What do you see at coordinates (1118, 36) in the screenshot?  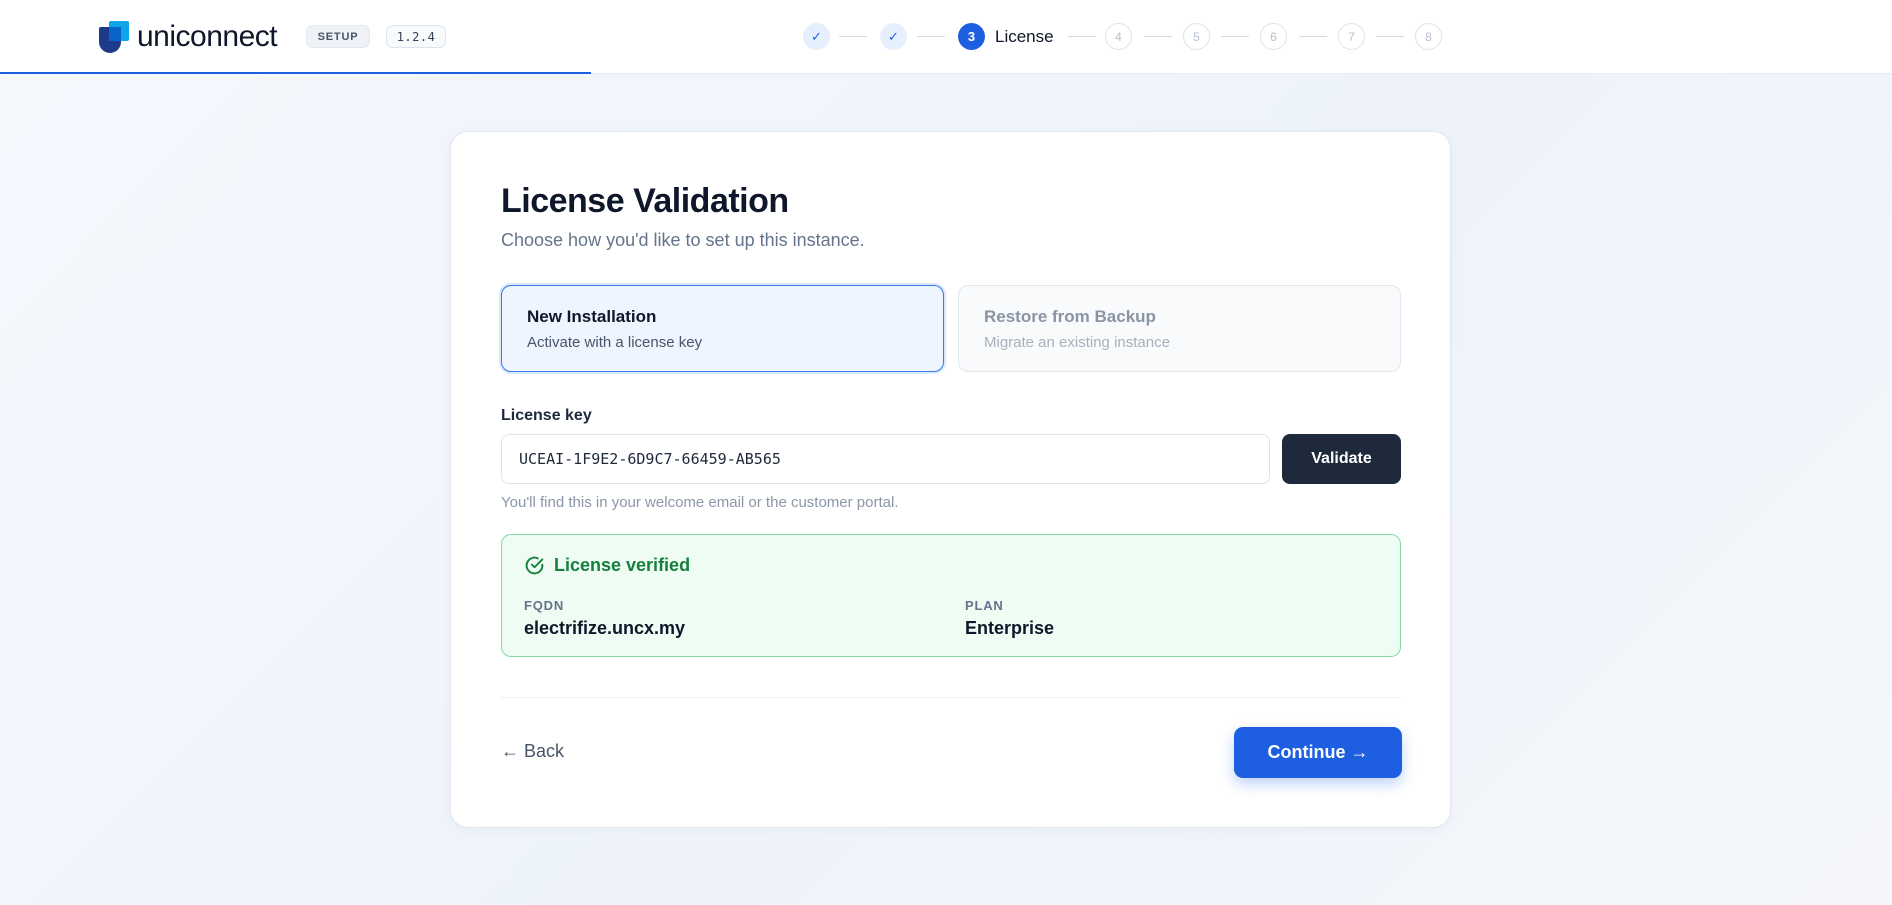 I see `step-4: 4` at bounding box center [1118, 36].